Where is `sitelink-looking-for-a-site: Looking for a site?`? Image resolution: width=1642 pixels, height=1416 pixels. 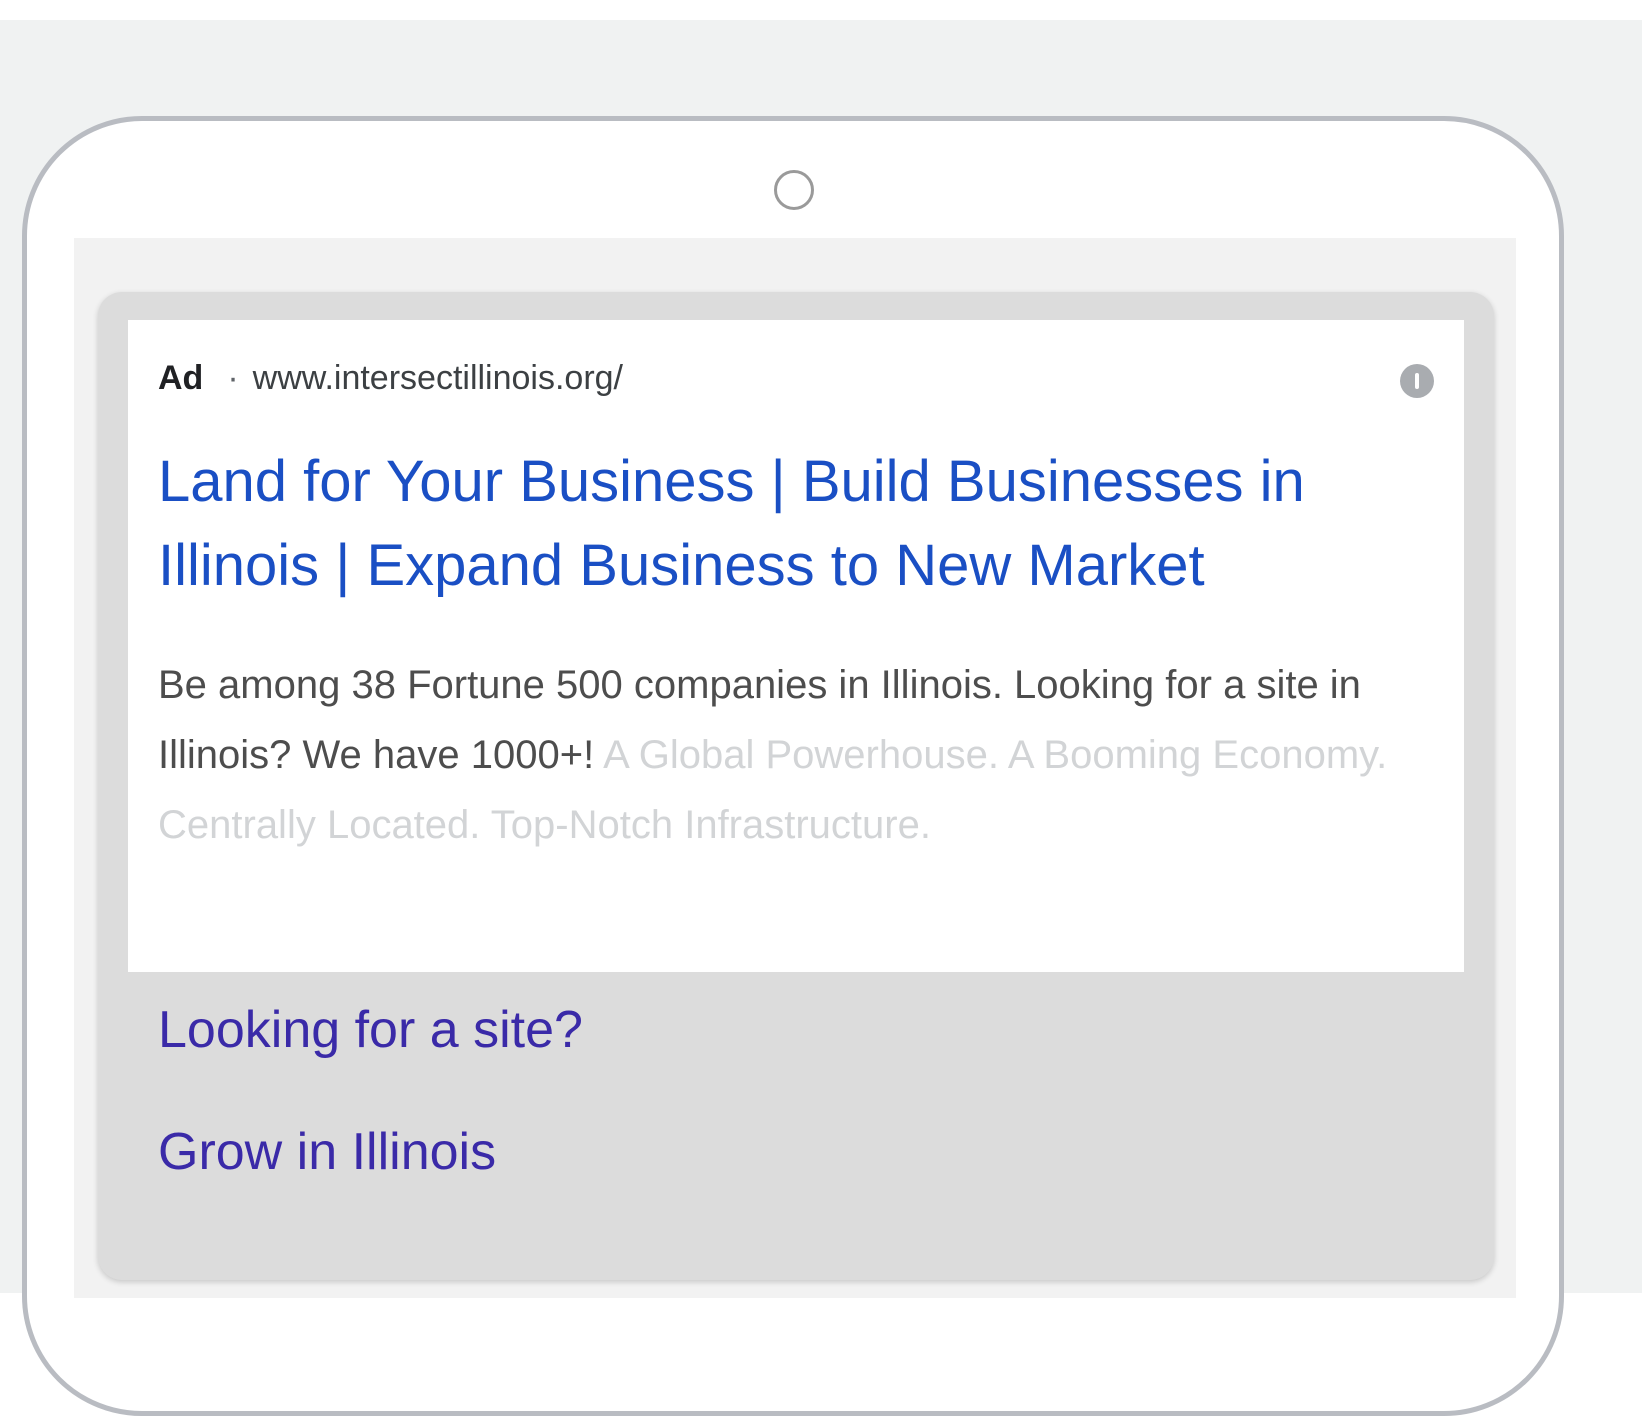
sitelink-looking-for-a-site: Looking for a site? is located at coordinates (370, 1030).